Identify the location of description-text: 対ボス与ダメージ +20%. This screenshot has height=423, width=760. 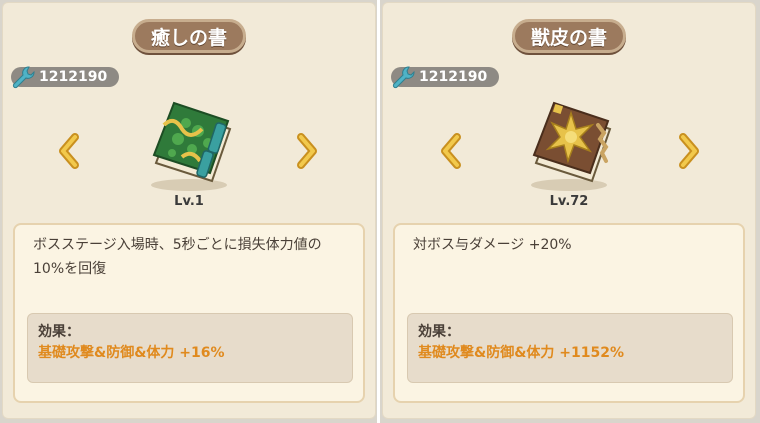
(492, 245).